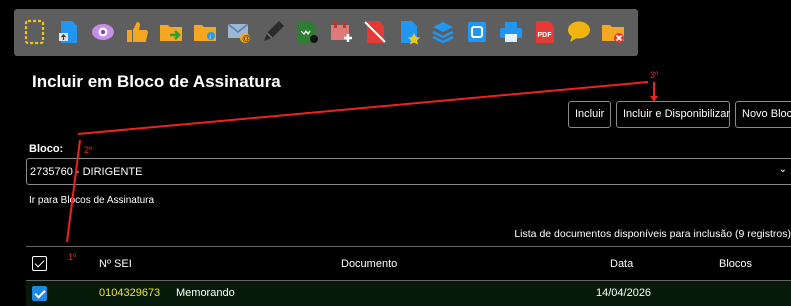 This screenshot has width=791, height=306. I want to click on annotation-step-2: 2º, so click(88, 150).